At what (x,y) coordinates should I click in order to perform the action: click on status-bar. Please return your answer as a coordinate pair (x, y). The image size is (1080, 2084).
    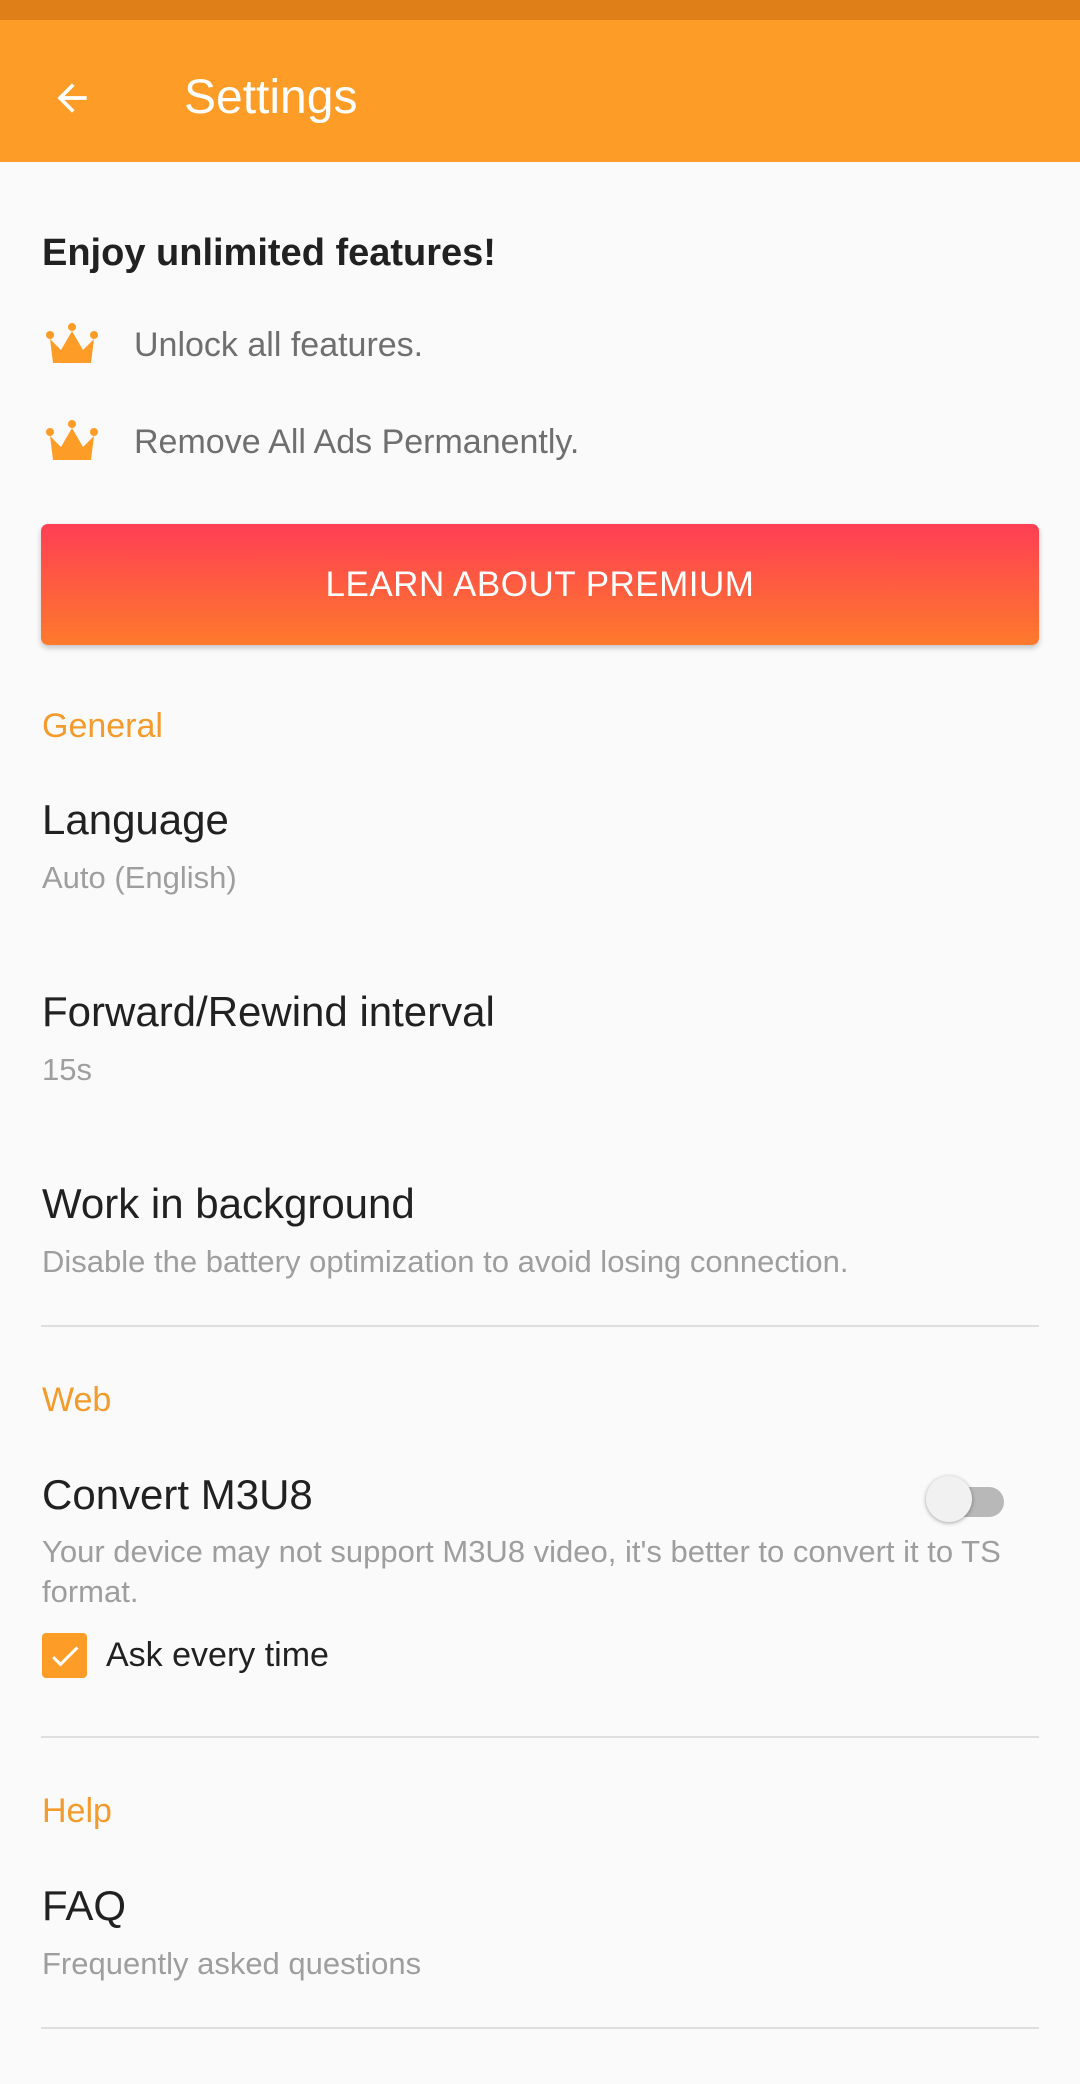
    Looking at the image, I should click on (540, 10).